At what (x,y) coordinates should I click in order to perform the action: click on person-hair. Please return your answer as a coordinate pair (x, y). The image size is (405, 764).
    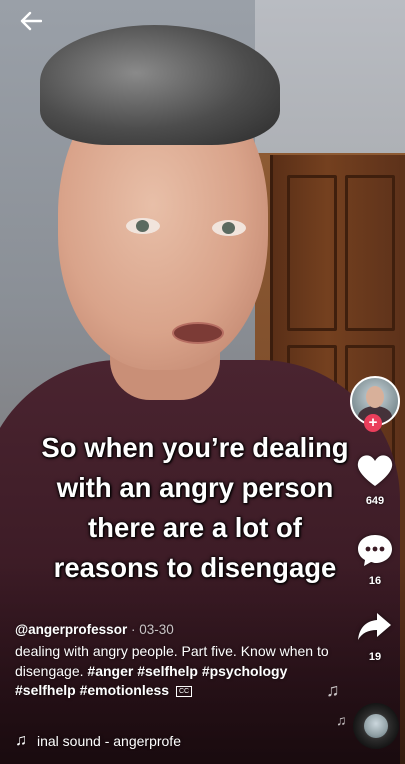
    Looking at the image, I should click on (160, 85).